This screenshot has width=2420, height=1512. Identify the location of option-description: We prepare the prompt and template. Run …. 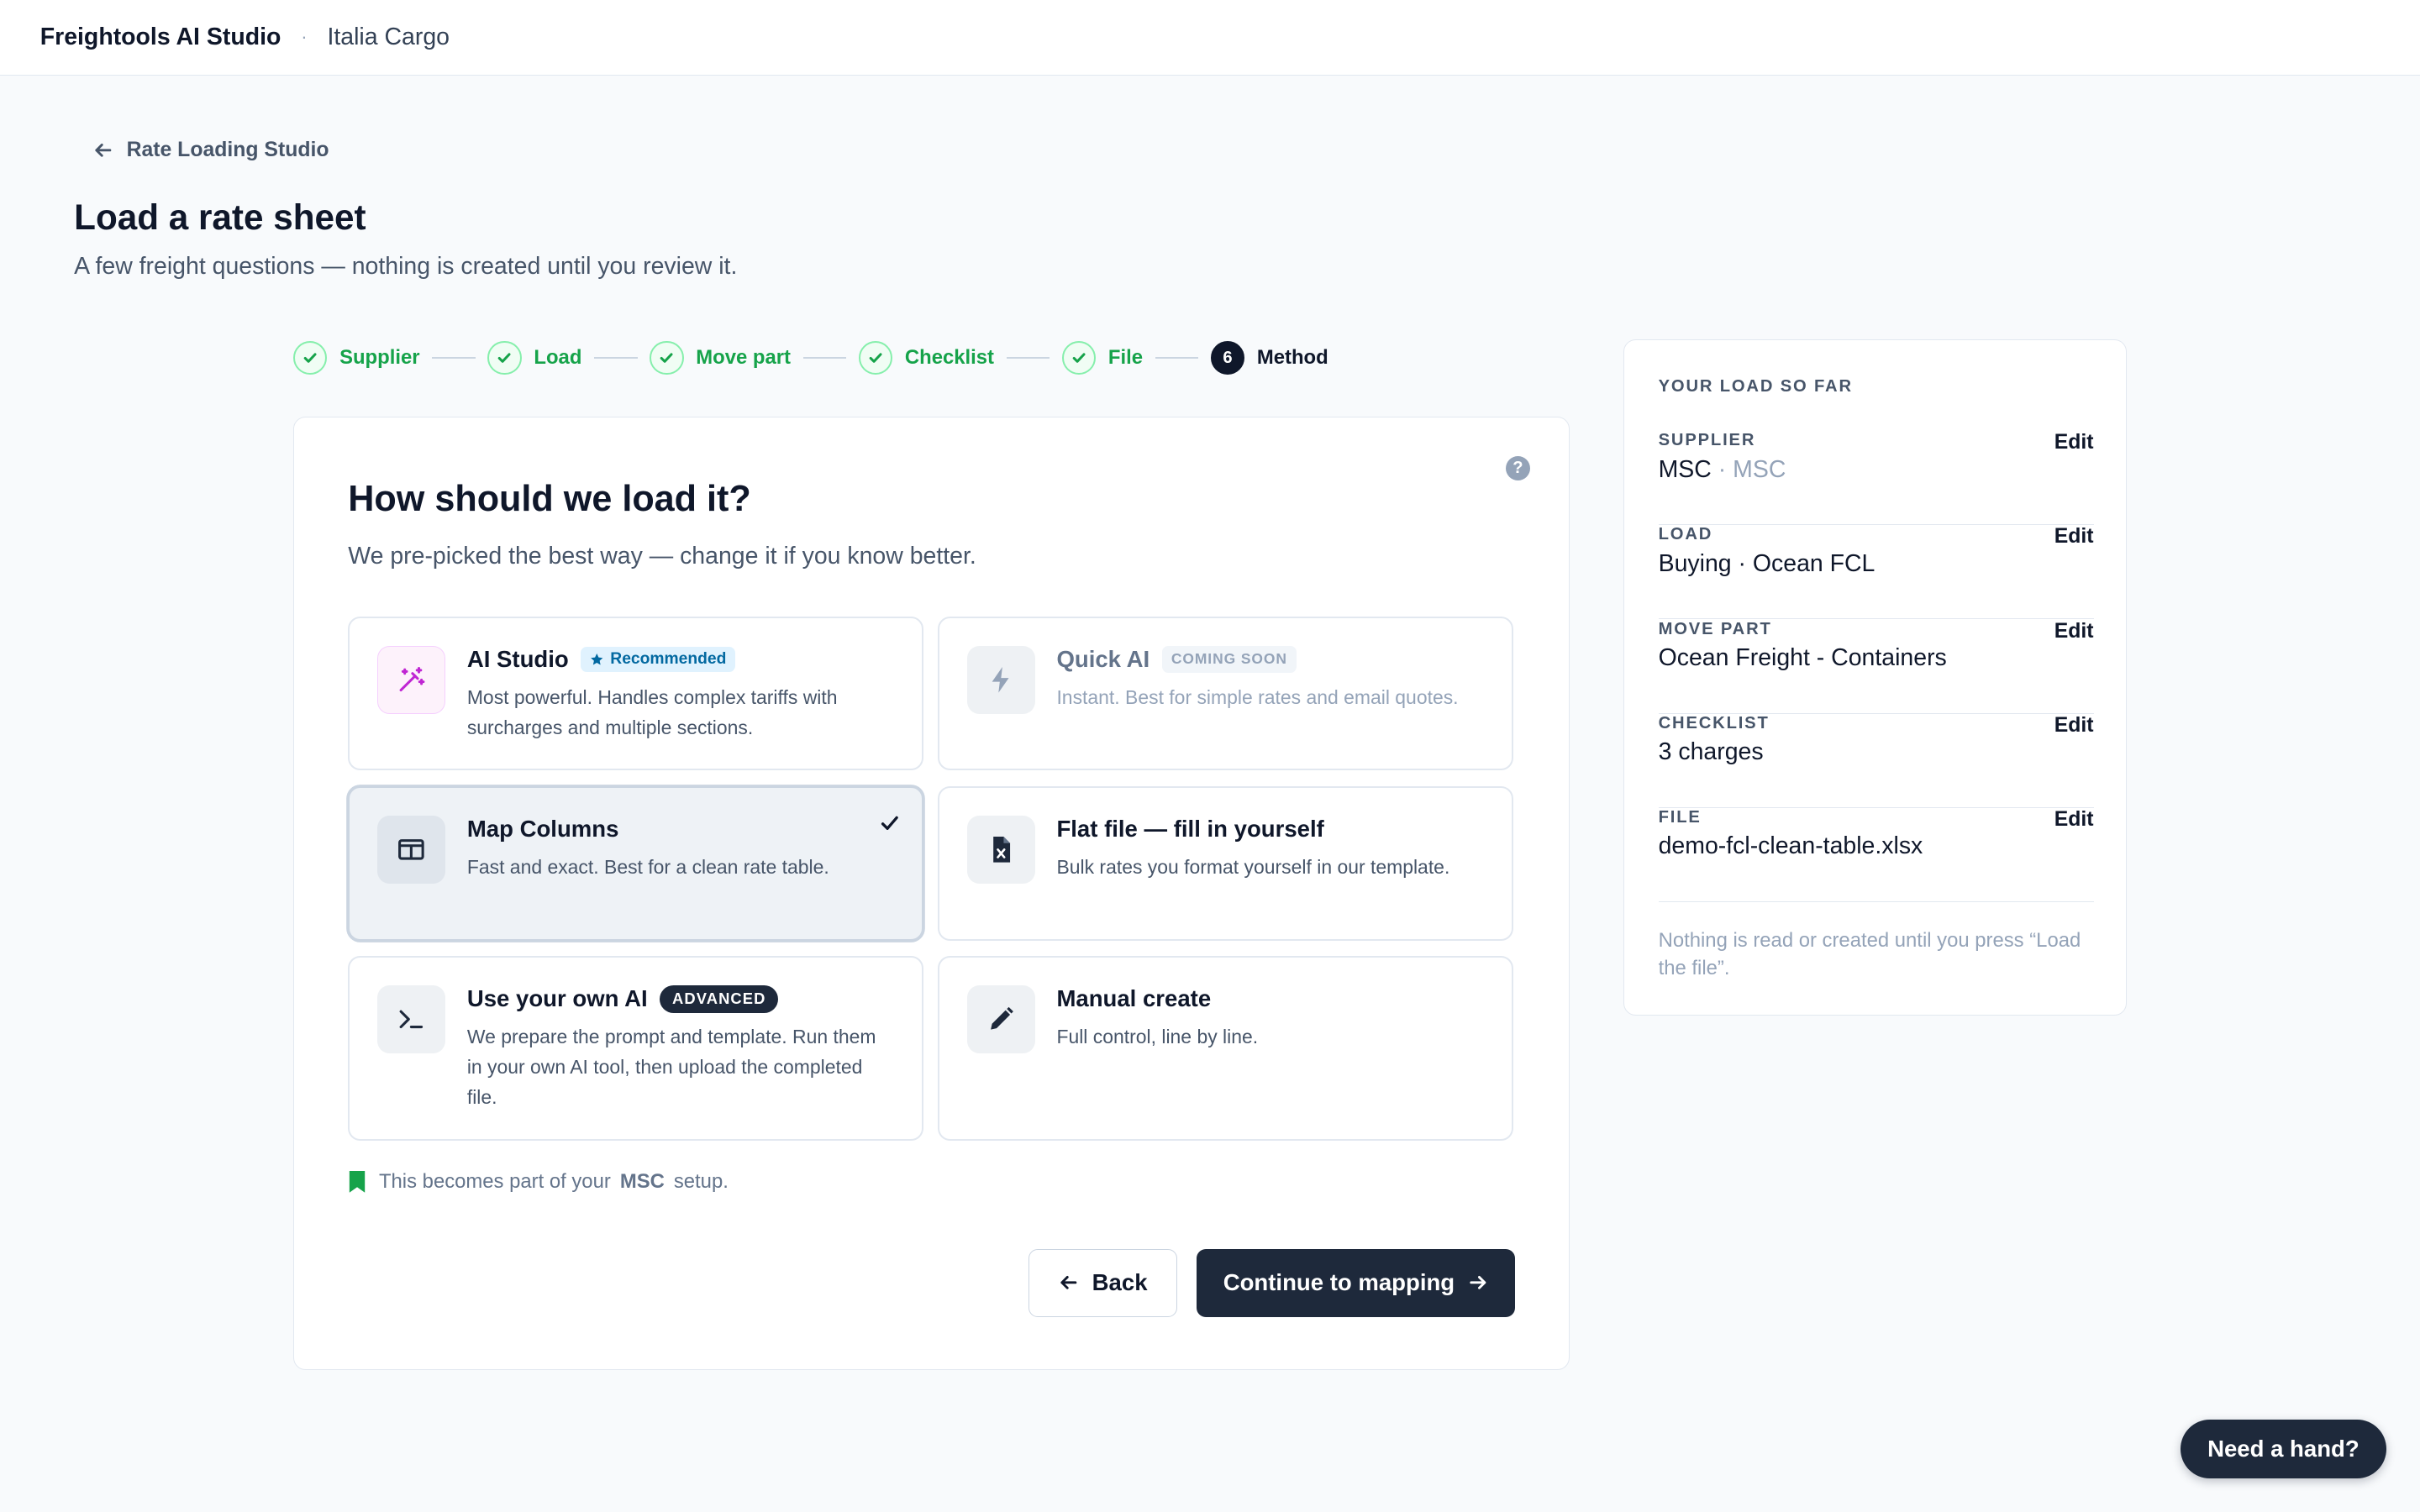
(671, 1067).